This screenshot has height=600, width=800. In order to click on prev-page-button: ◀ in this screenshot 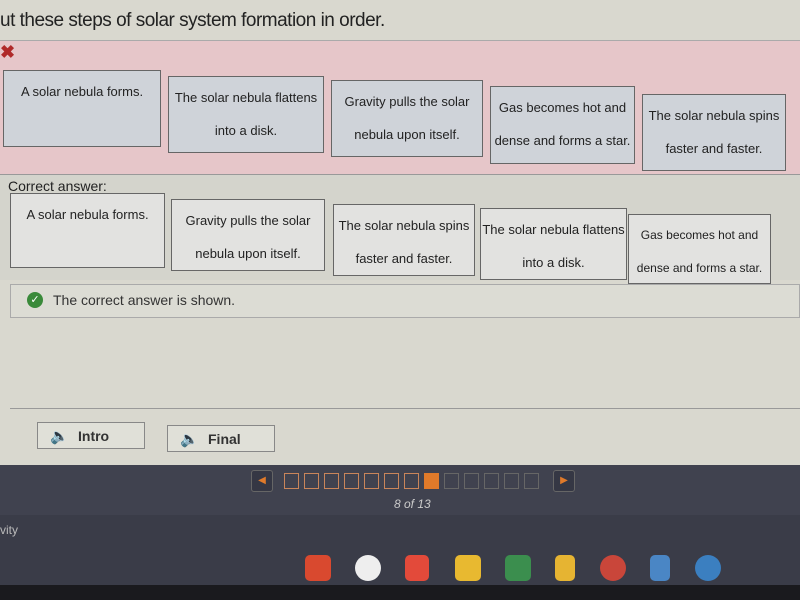, I will do `click(262, 481)`.